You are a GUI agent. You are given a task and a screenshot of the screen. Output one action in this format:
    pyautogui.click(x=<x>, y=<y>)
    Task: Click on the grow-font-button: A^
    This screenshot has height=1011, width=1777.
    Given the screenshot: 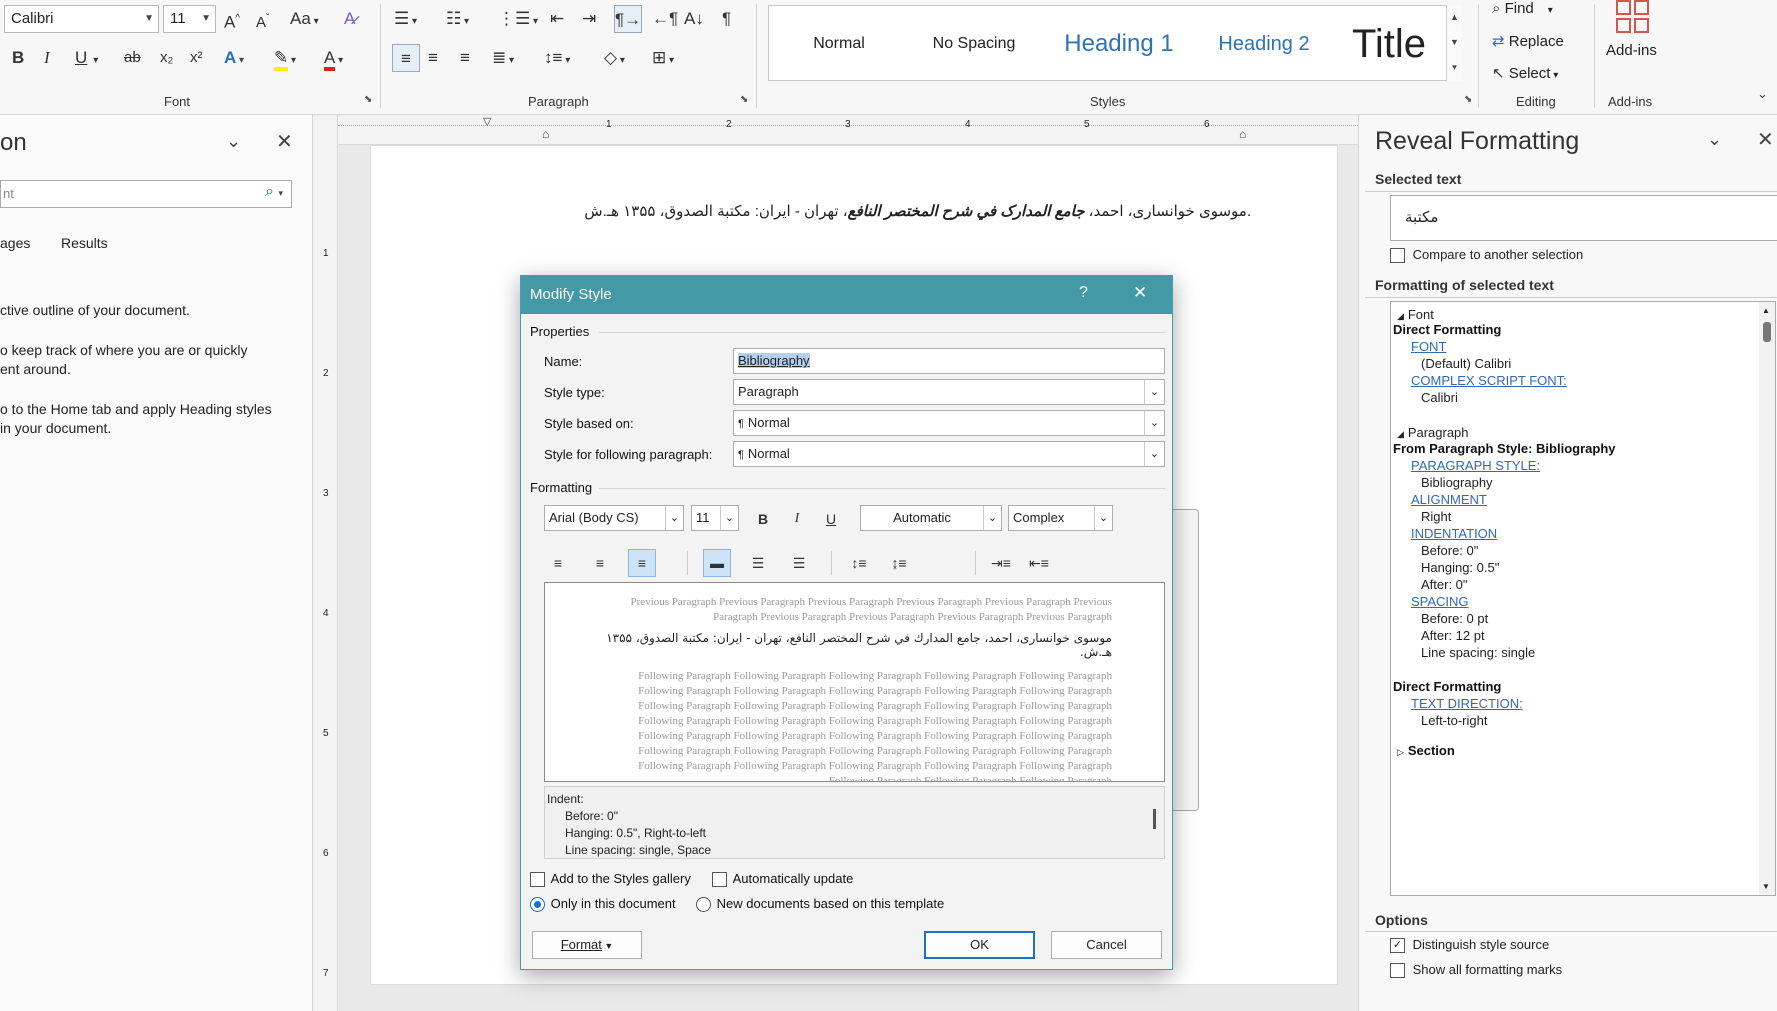 What is the action you would take?
    pyautogui.click(x=232, y=19)
    